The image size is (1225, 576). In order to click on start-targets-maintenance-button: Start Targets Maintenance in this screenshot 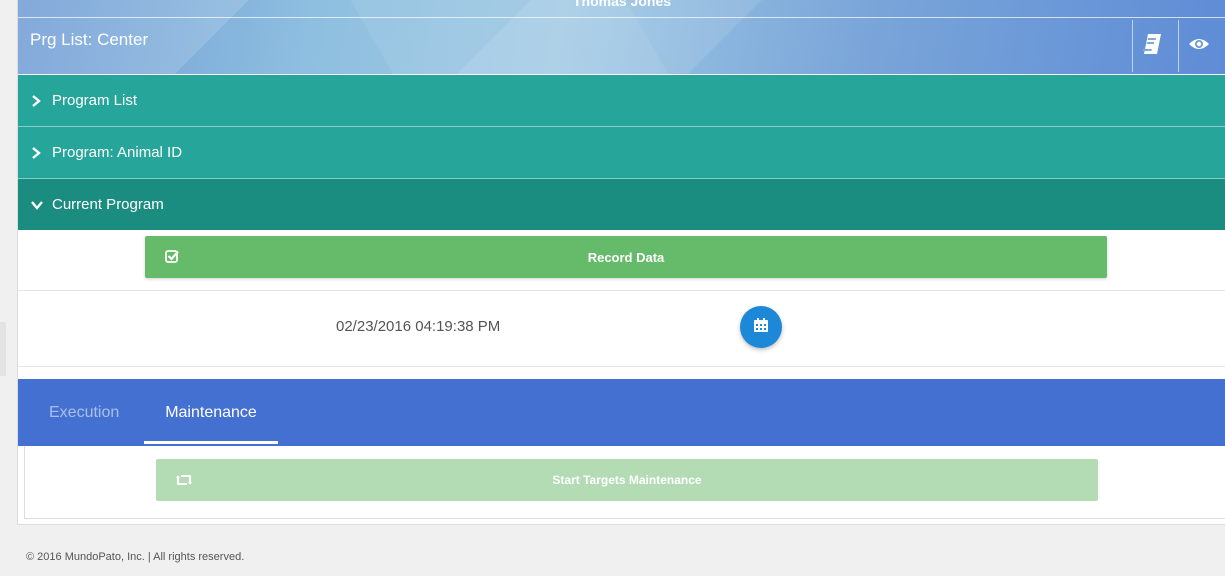, I will do `click(627, 480)`.